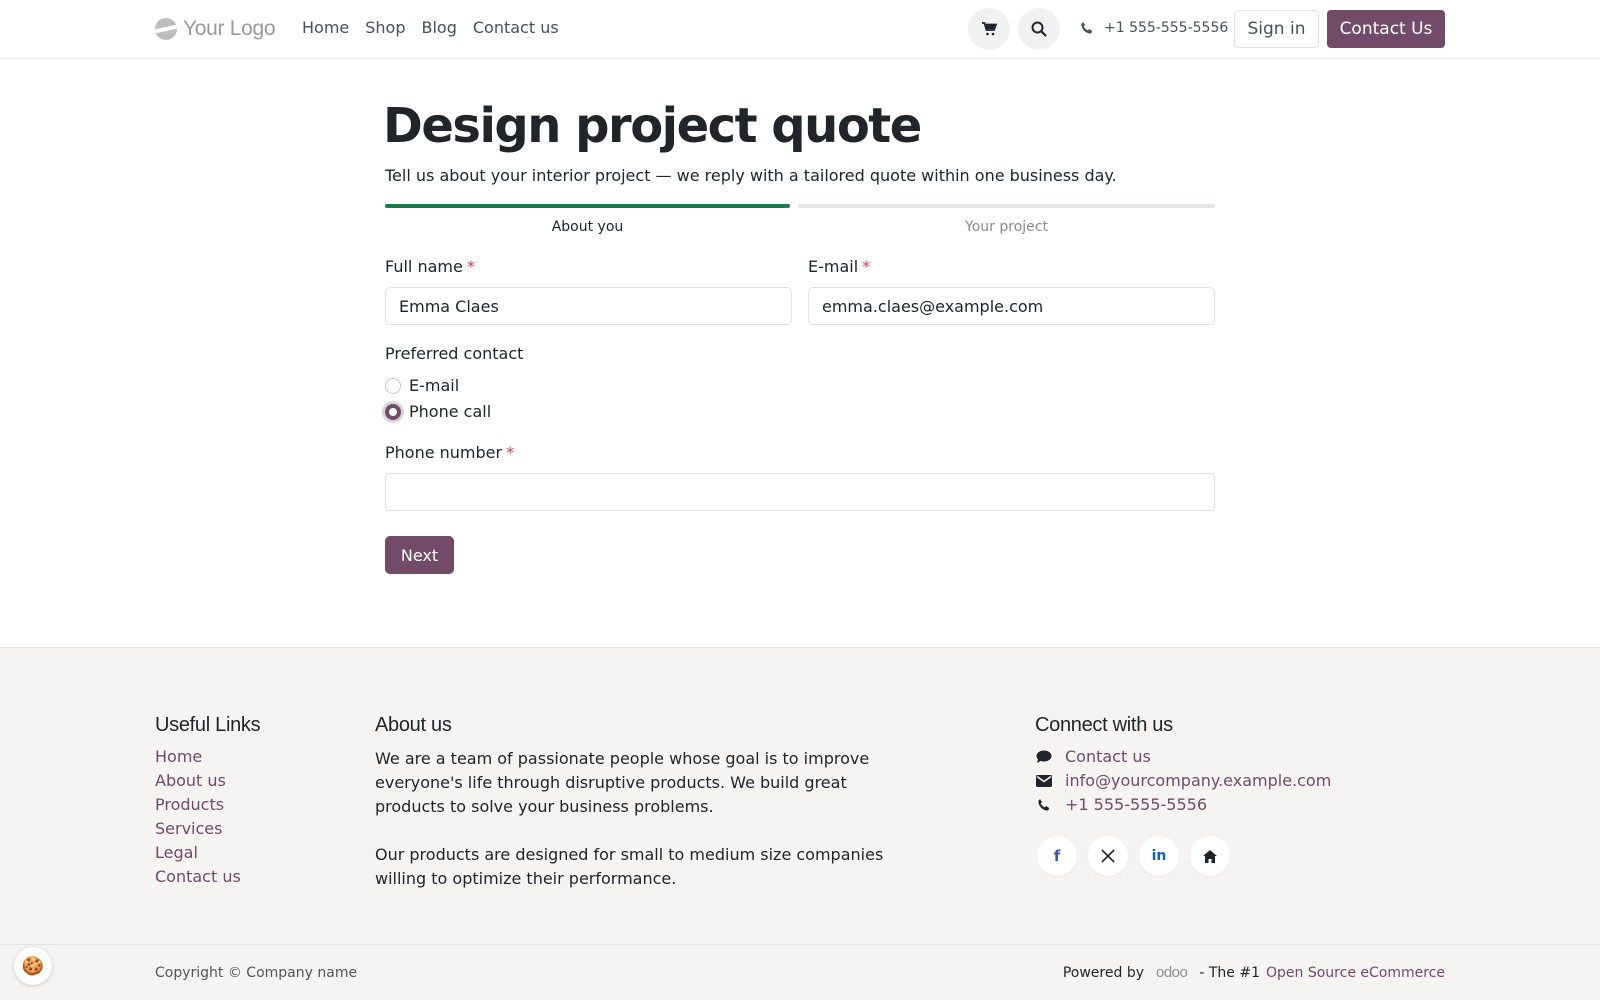 This screenshot has width=1600, height=1000. Describe the element at coordinates (1210, 856) in the screenshot. I see `home-icon` at that location.